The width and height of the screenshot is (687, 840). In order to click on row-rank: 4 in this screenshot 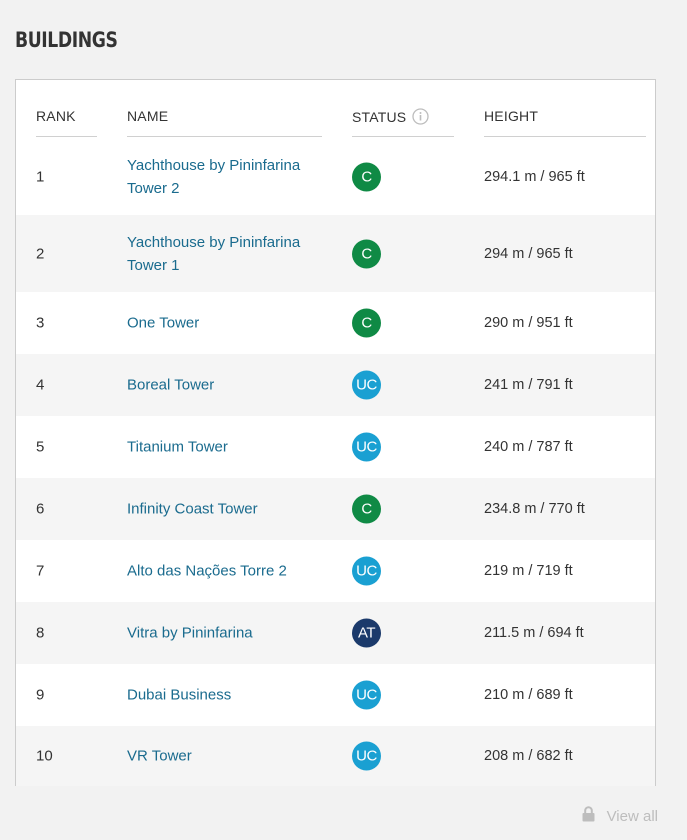, I will do `click(40, 385)`.